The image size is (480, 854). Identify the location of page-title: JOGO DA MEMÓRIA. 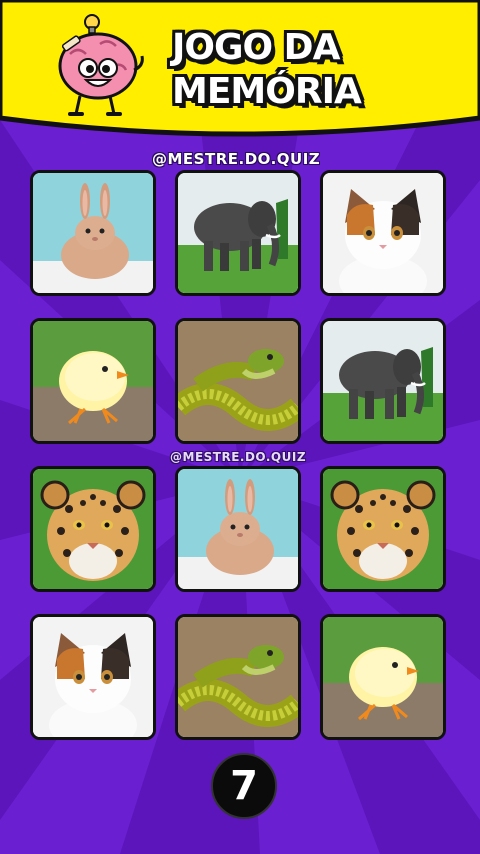
(272, 70).